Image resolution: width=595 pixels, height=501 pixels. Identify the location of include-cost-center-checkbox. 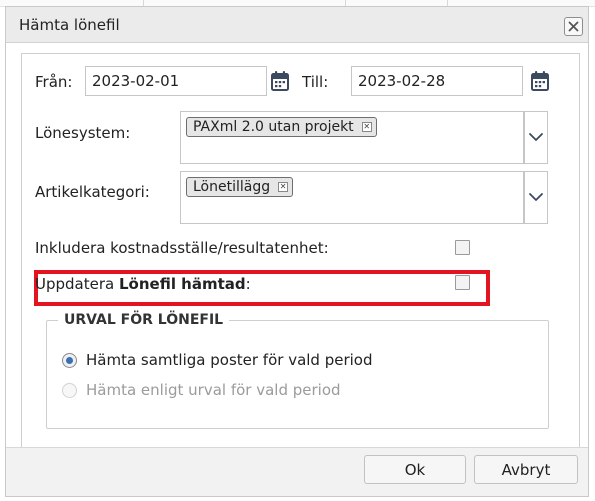
(462, 247).